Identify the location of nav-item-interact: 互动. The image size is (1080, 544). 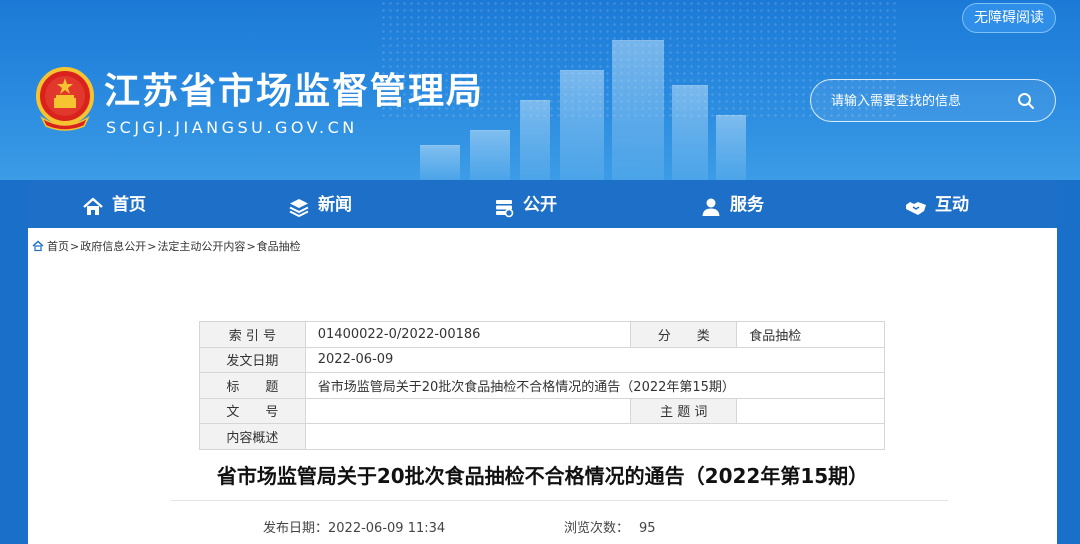
(937, 204).